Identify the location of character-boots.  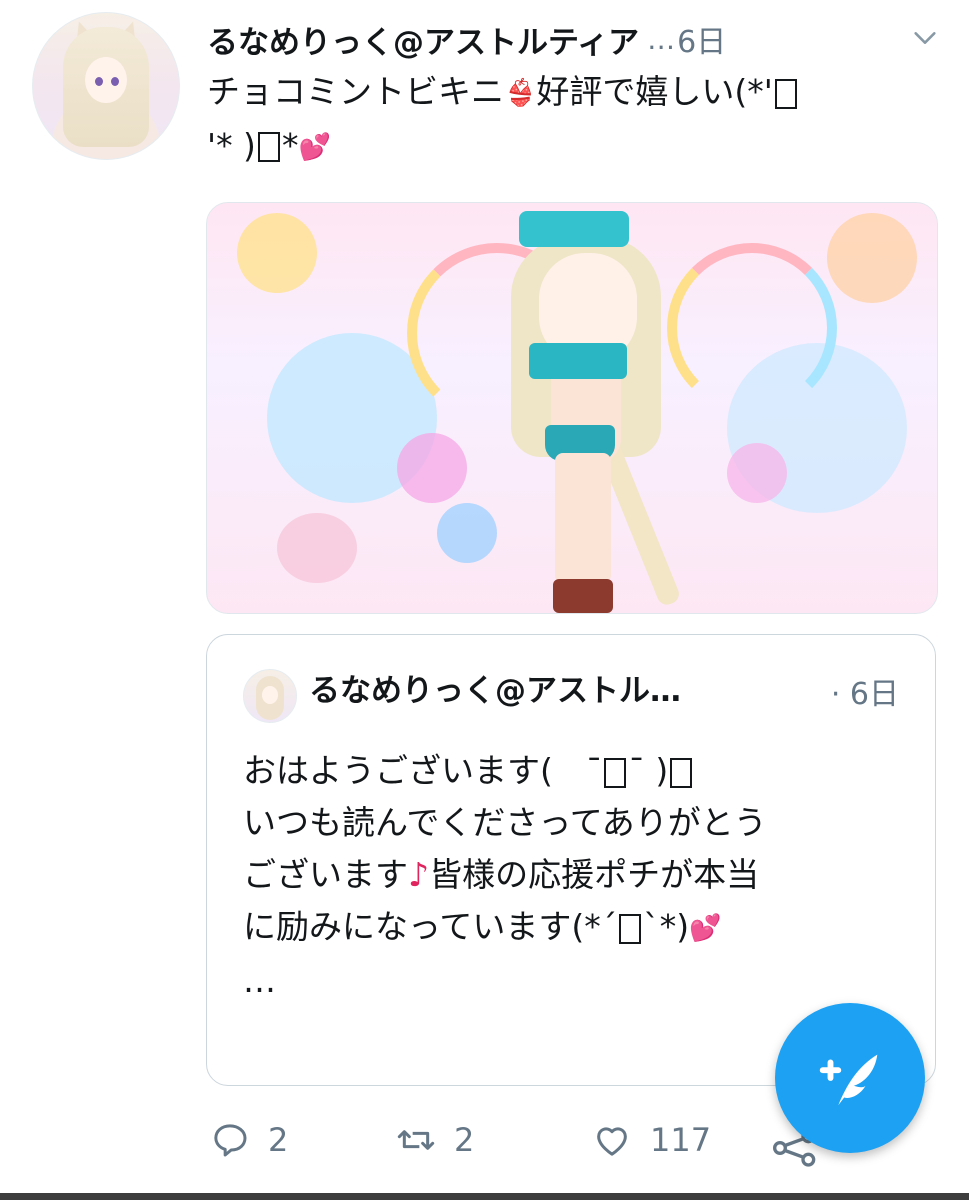
(583, 596).